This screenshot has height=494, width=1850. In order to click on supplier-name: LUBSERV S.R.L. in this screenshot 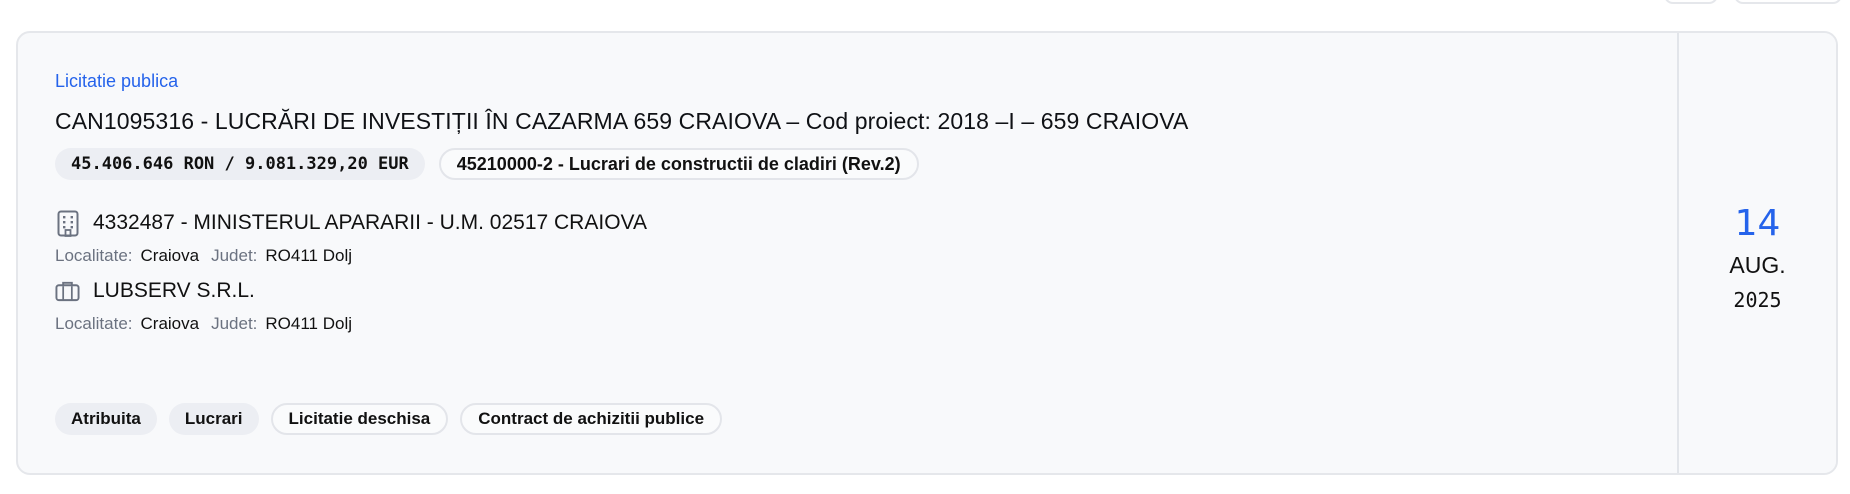, I will do `click(174, 291)`.